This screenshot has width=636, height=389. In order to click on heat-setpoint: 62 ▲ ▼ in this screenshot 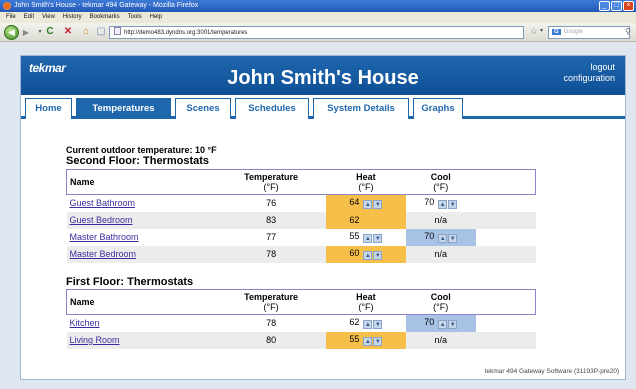, I will do `click(366, 323)`.